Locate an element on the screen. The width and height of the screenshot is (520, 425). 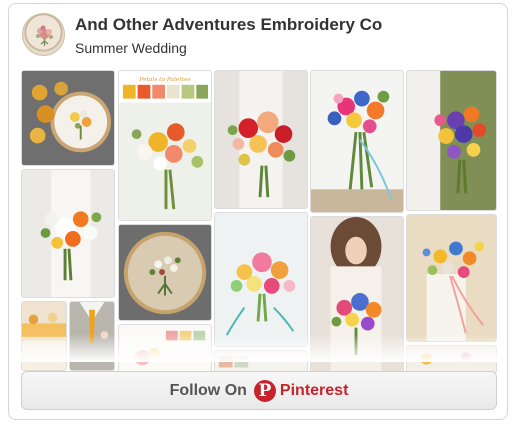
follow-label: Follow On is located at coordinates (208, 390).